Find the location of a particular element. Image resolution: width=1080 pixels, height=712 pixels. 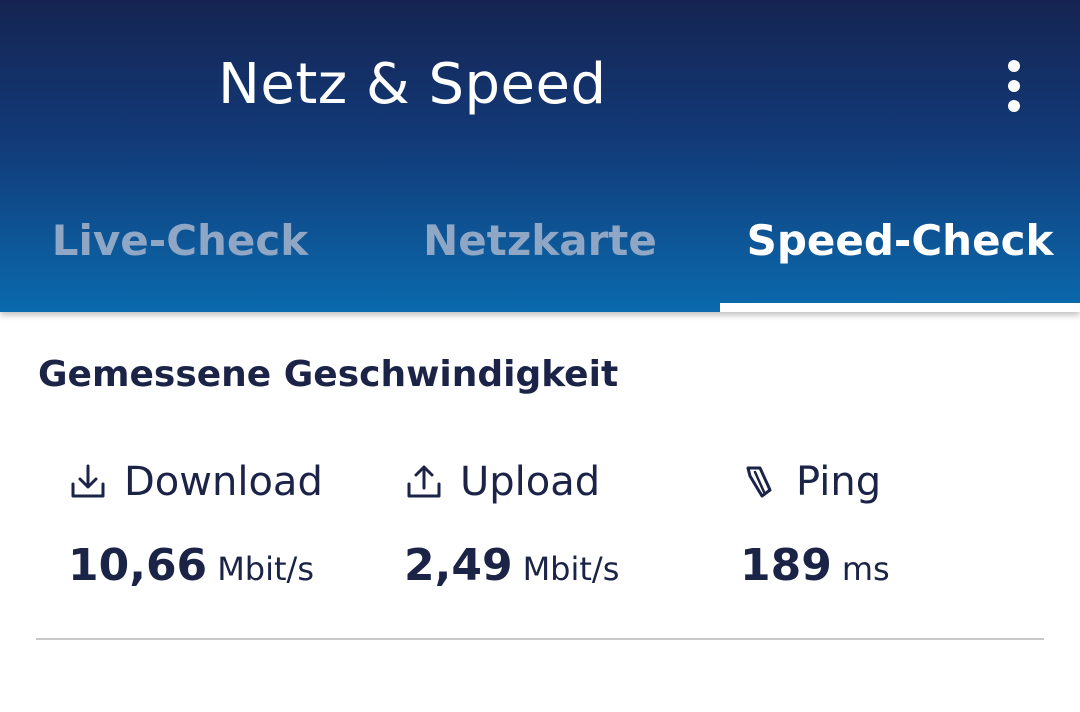

ping-icon is located at coordinates (759, 482).